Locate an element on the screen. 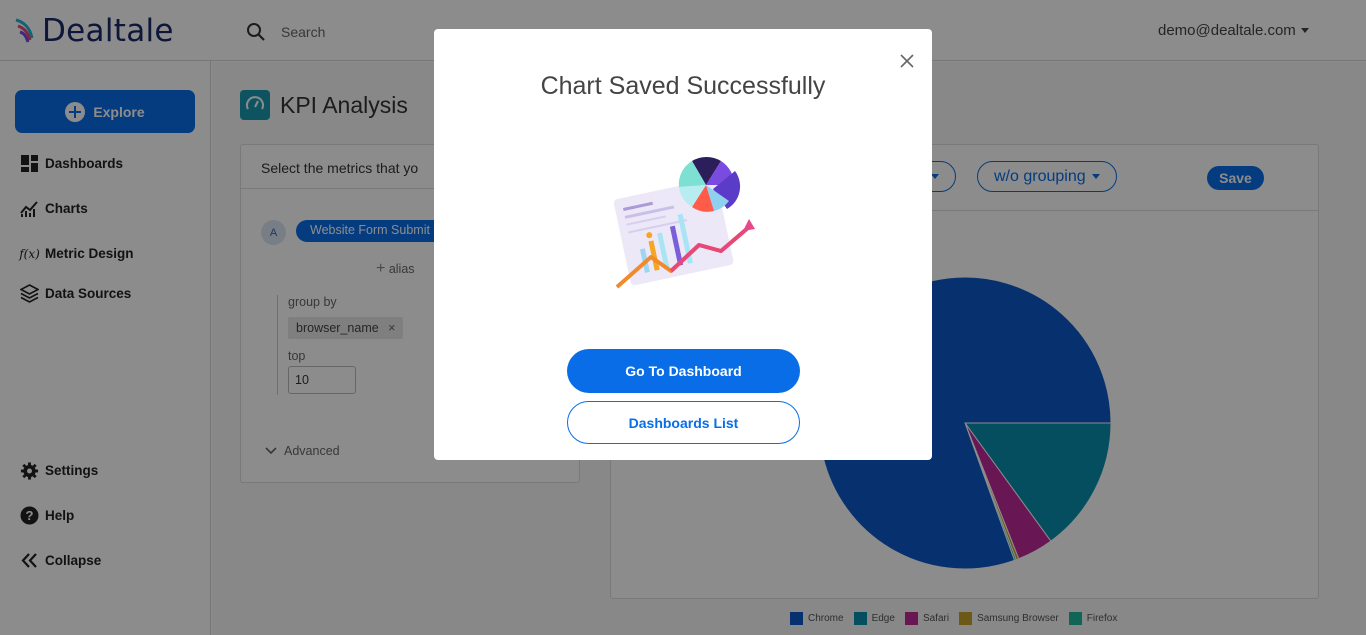 The width and height of the screenshot is (1366, 635). modal-title: Chart Saved Successfully is located at coordinates (683, 86).